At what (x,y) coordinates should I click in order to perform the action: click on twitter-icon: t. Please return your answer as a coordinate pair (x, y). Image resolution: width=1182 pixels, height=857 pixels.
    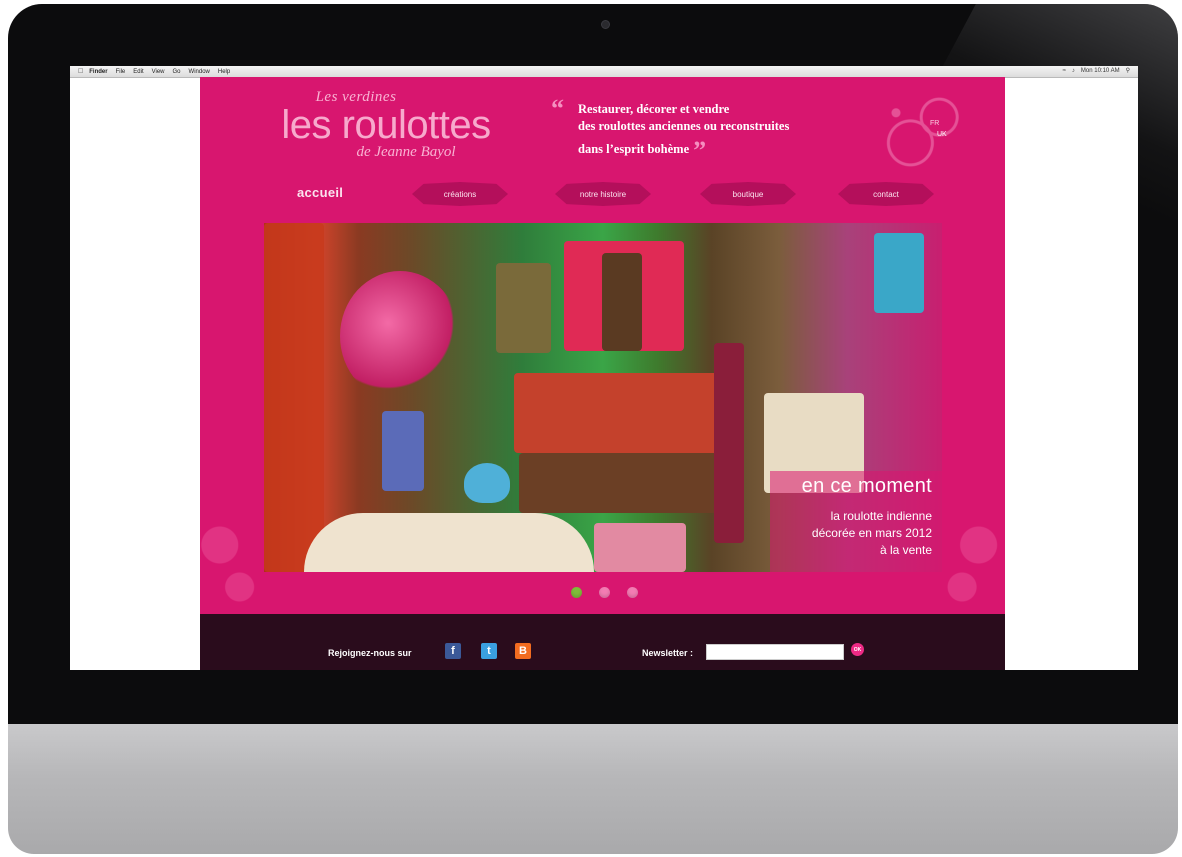
    Looking at the image, I should click on (489, 651).